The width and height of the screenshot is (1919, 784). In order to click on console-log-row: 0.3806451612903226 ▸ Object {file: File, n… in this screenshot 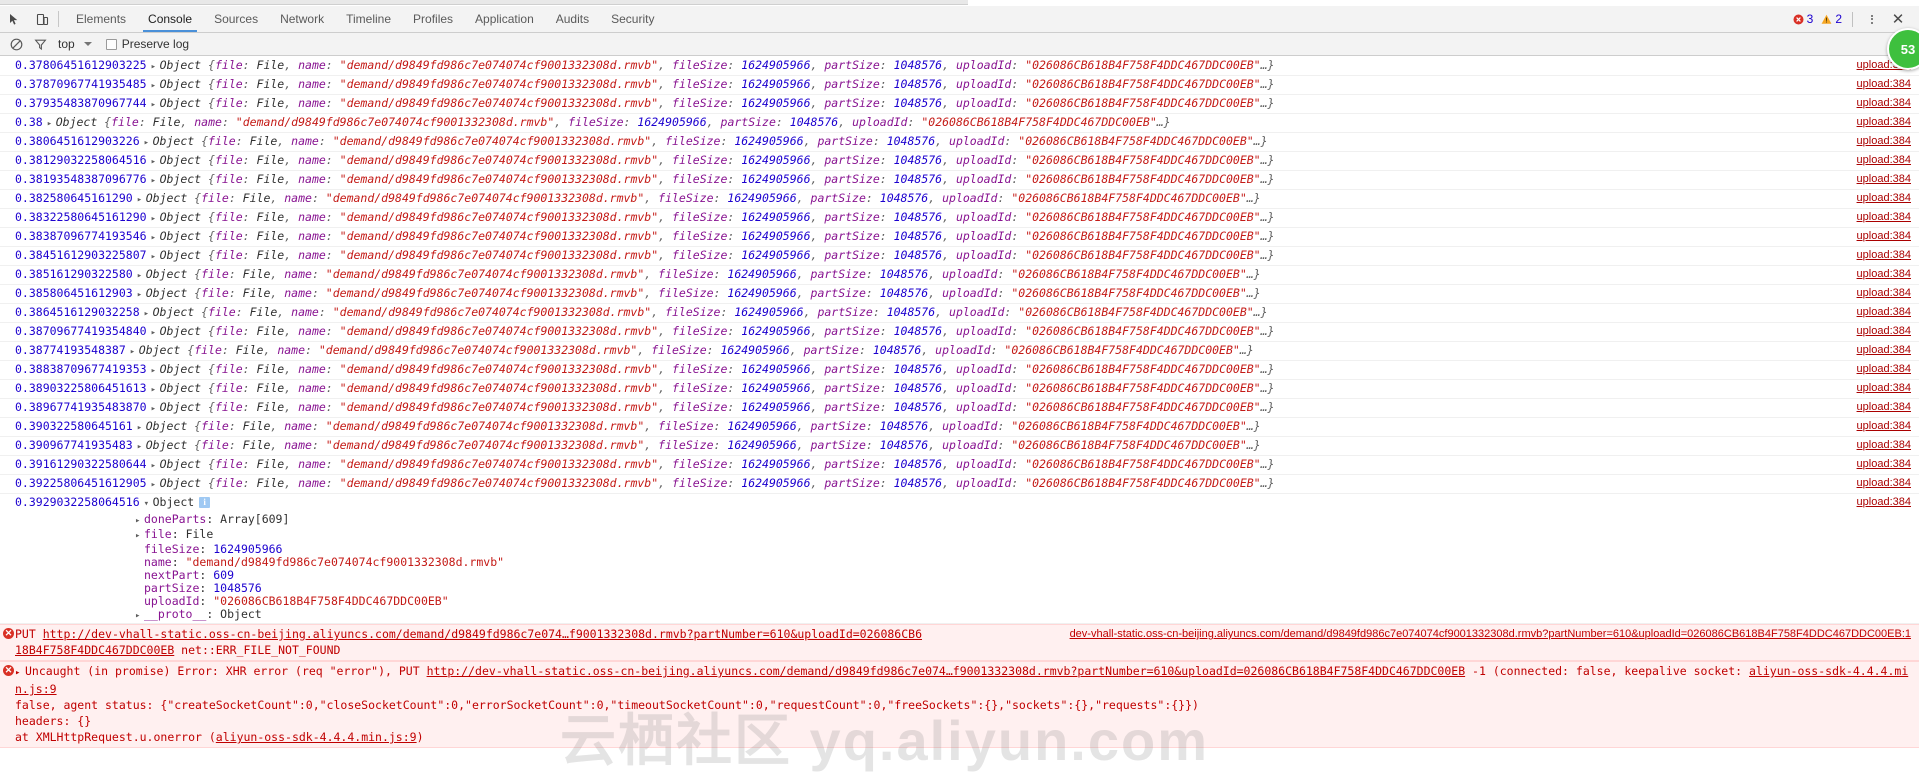, I will do `click(959, 142)`.